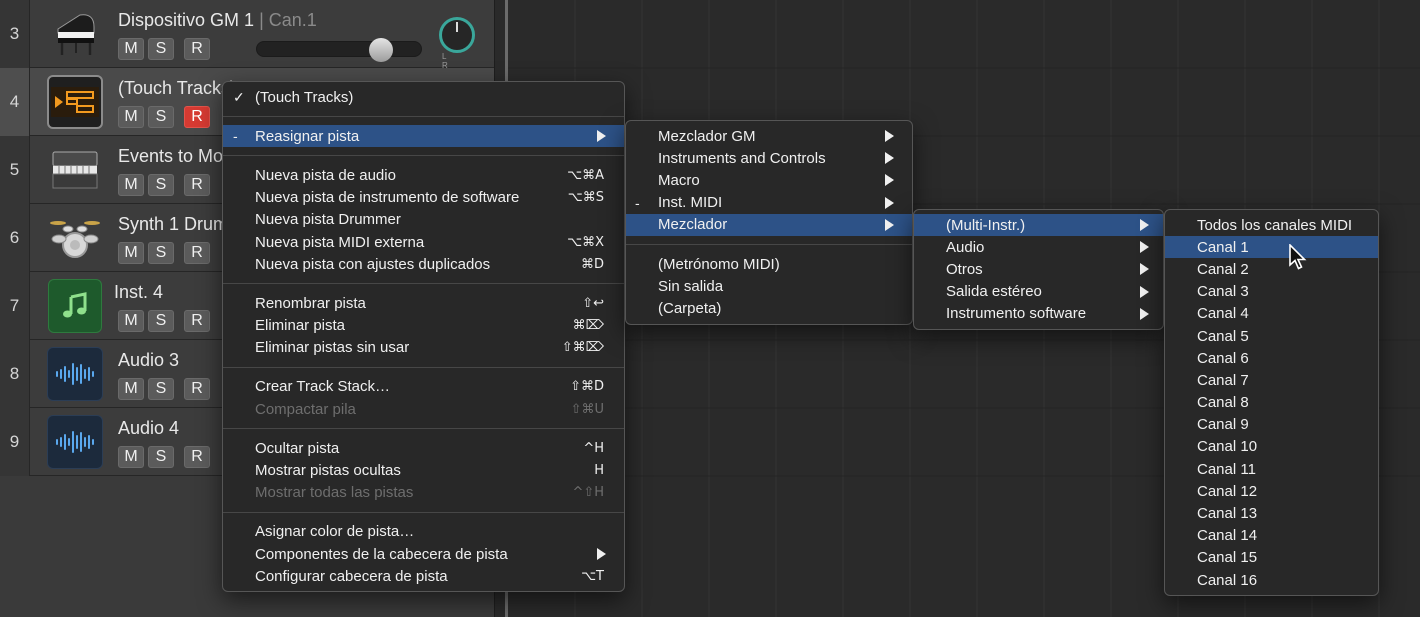 The image size is (1420, 617). What do you see at coordinates (423, 387) in the screenshot?
I see `context-menu-item: Crear Track Stack… ⇧⌘D` at bounding box center [423, 387].